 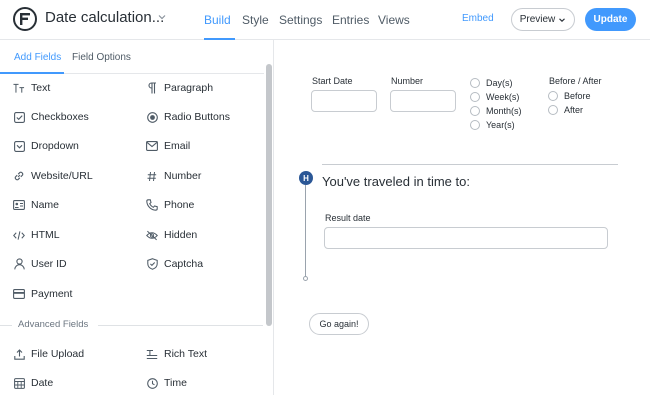 I want to click on field-label: Email, so click(x=177, y=146).